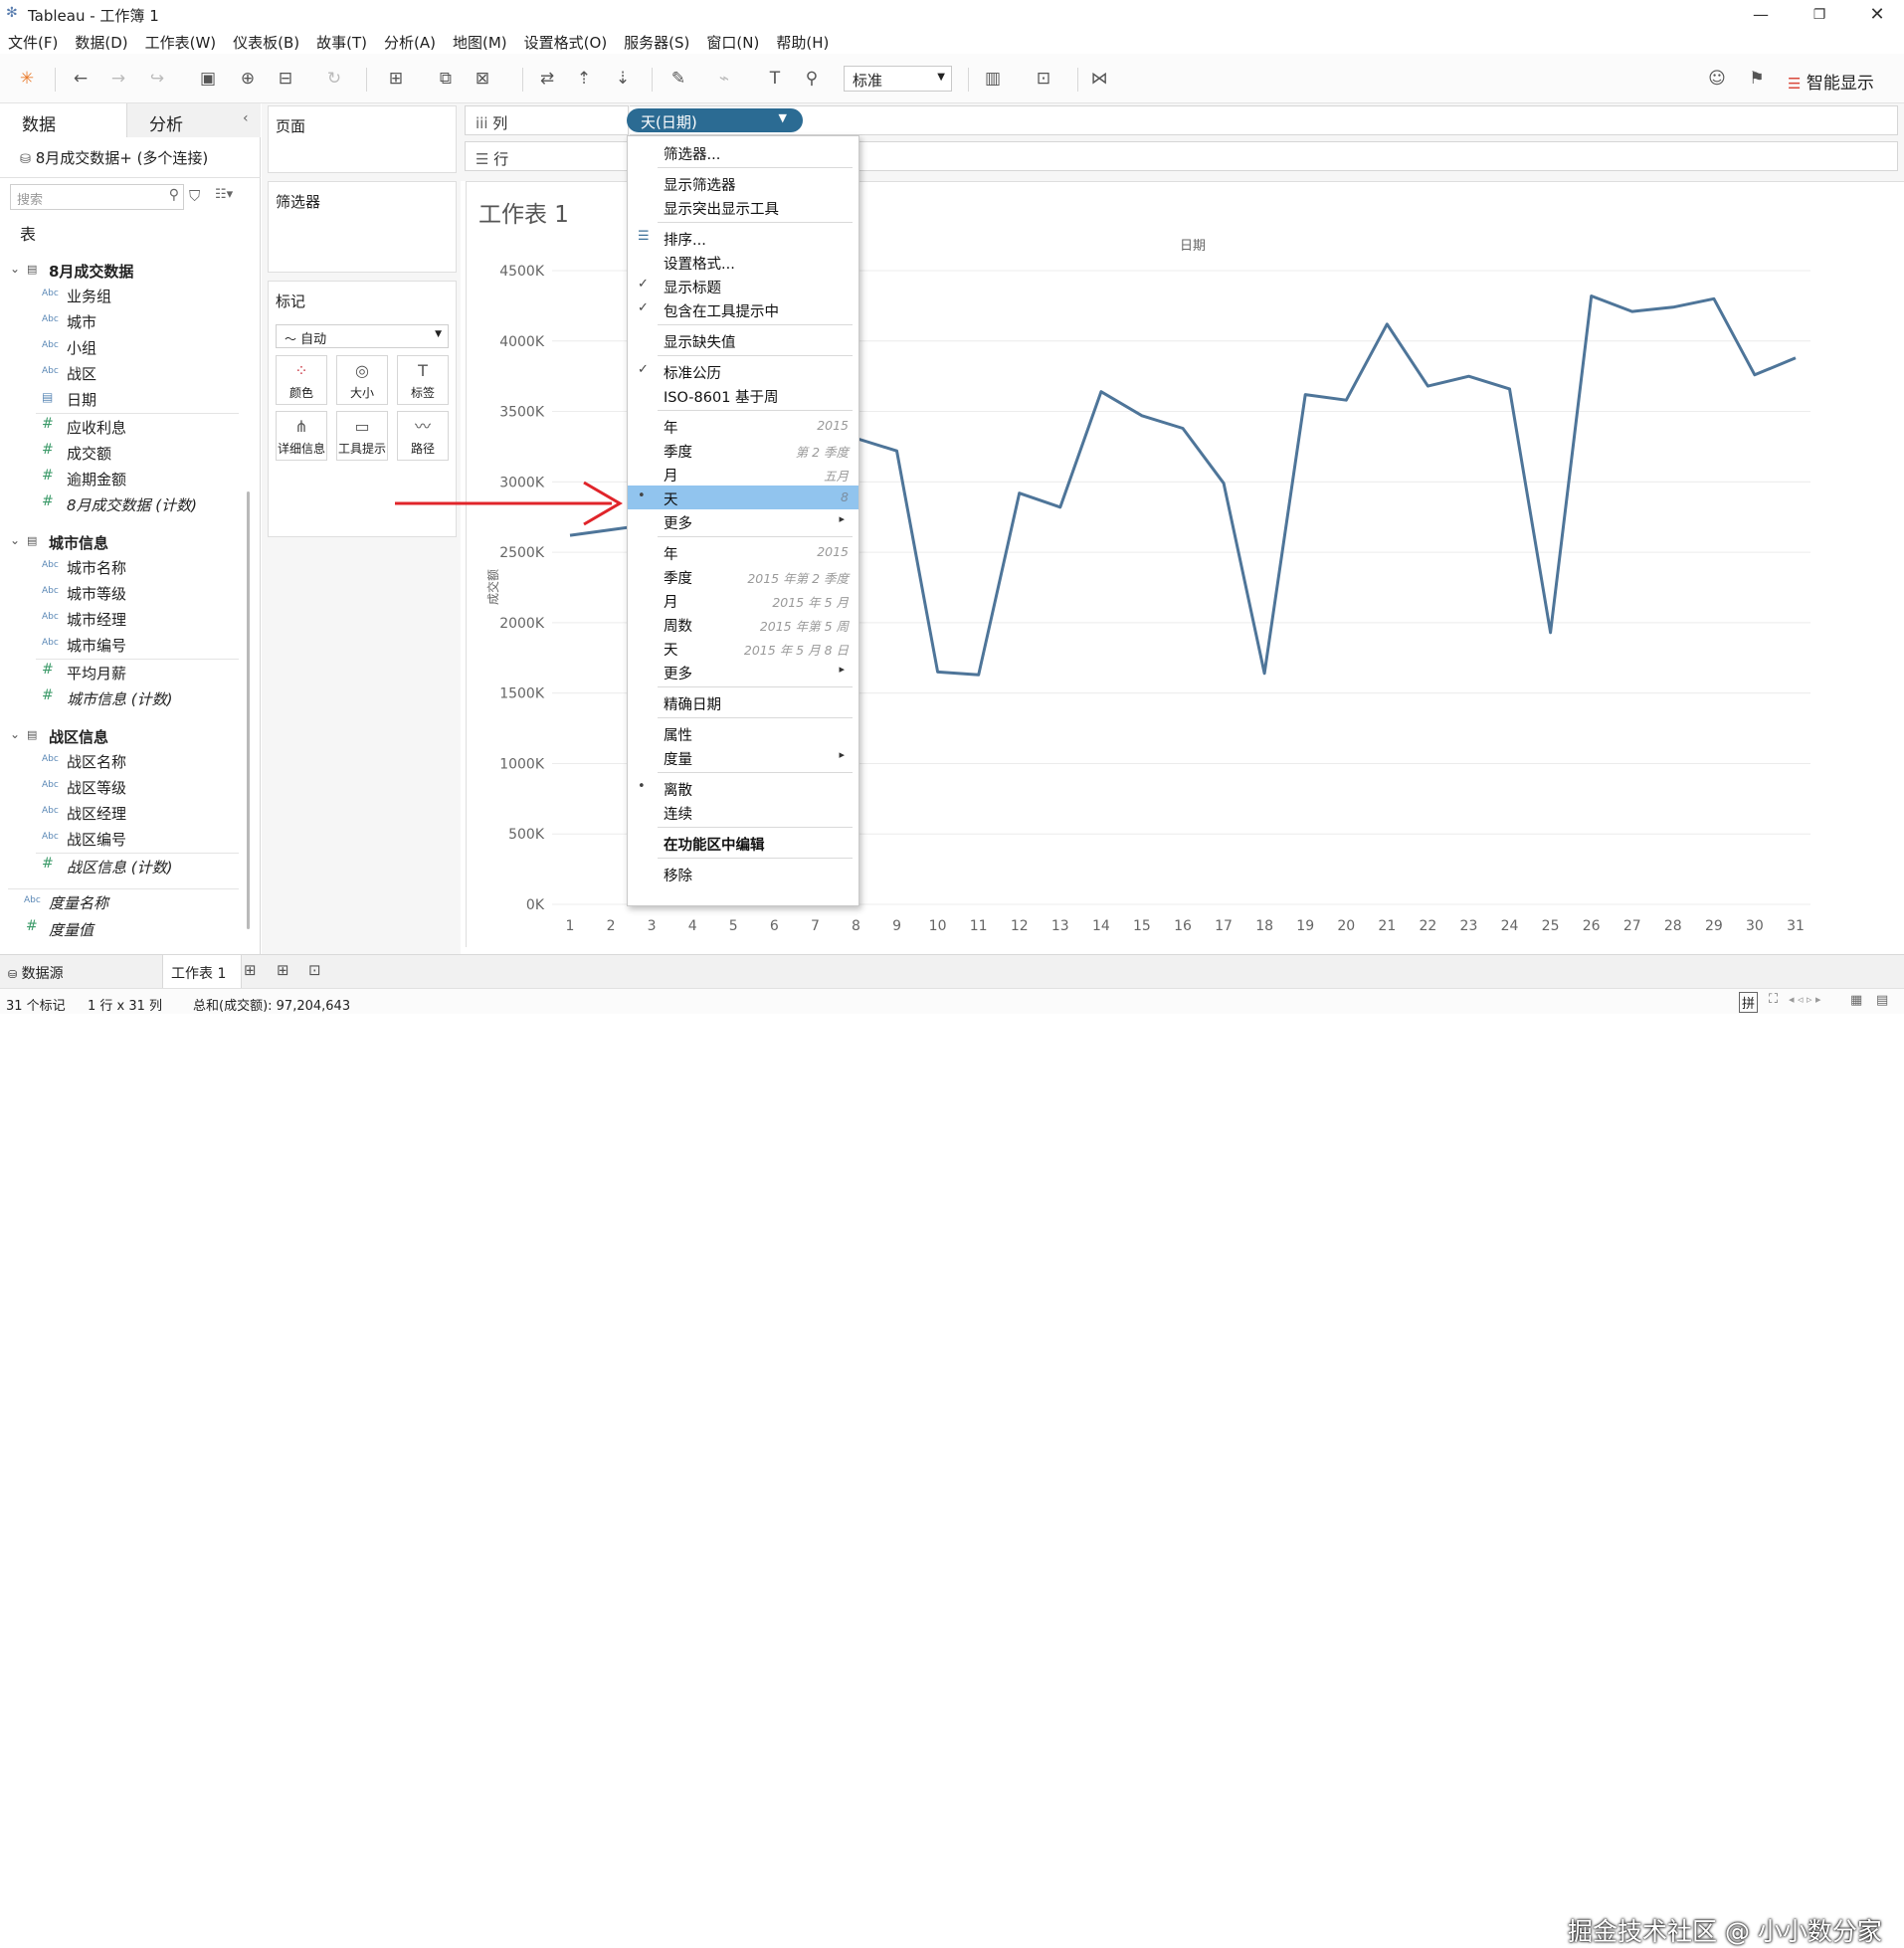 Image resolution: width=1904 pixels, height=1948 pixels. I want to click on collapse-icon: ‹, so click(246, 118).